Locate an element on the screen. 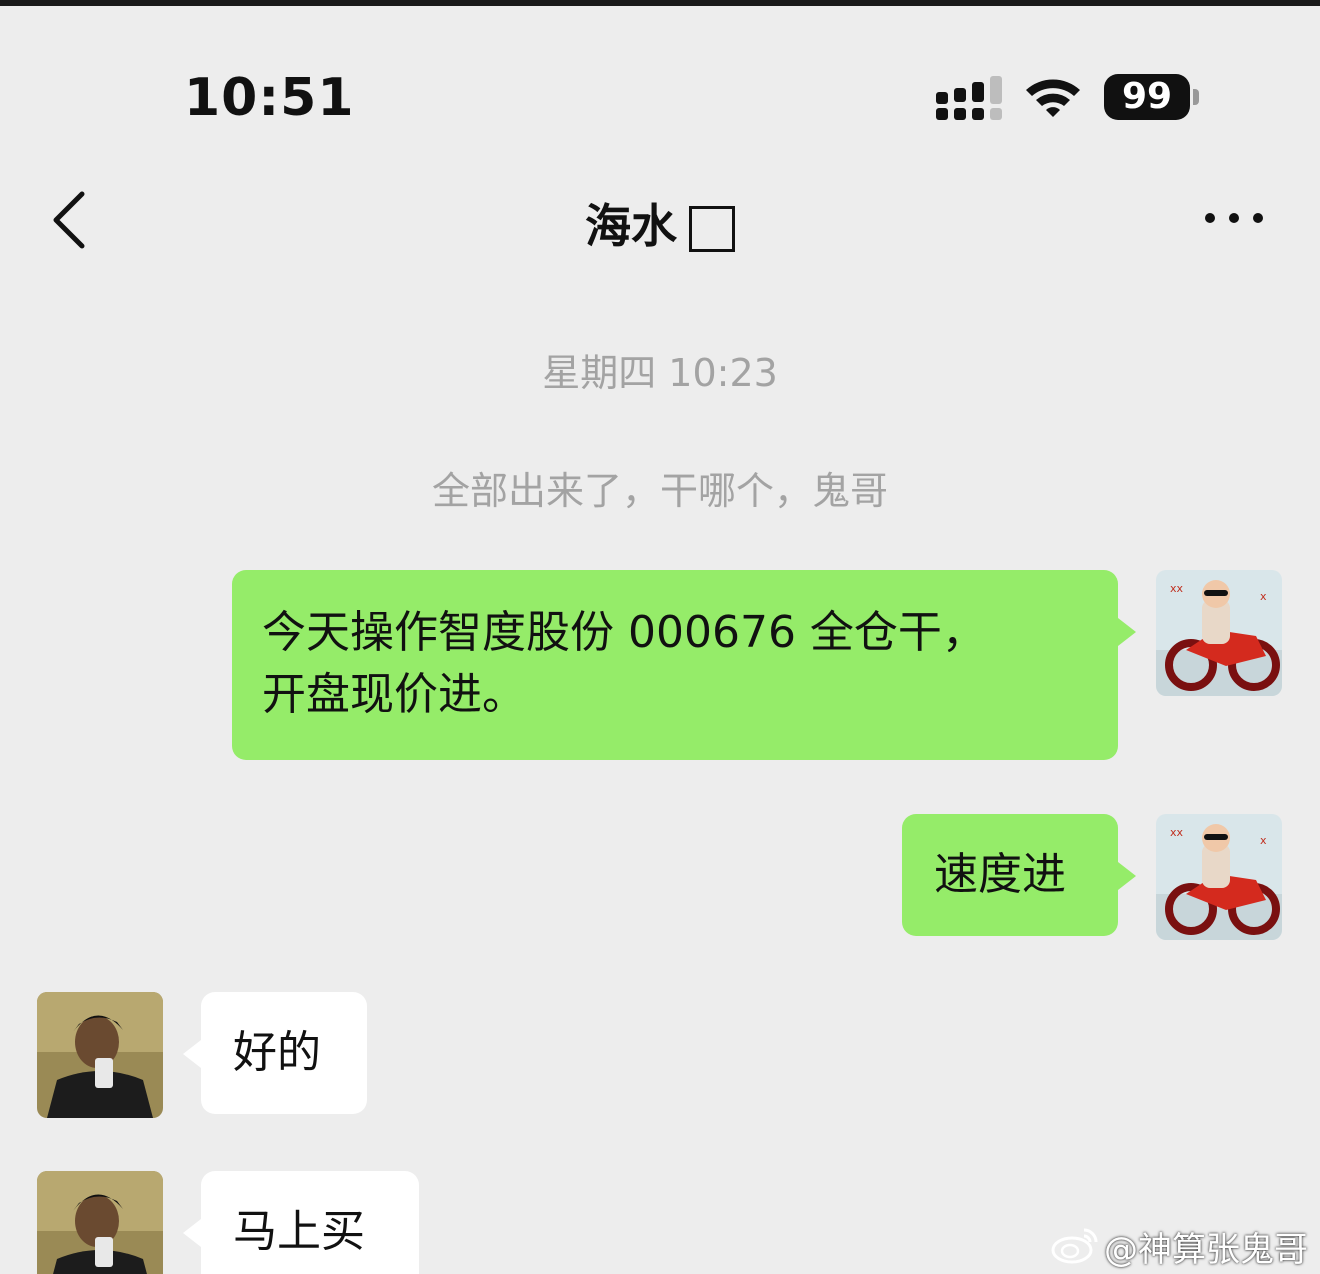 This screenshot has width=1320, height=1274. system-message: 全部出来了，干哪个，鬼哥 is located at coordinates (659, 491).